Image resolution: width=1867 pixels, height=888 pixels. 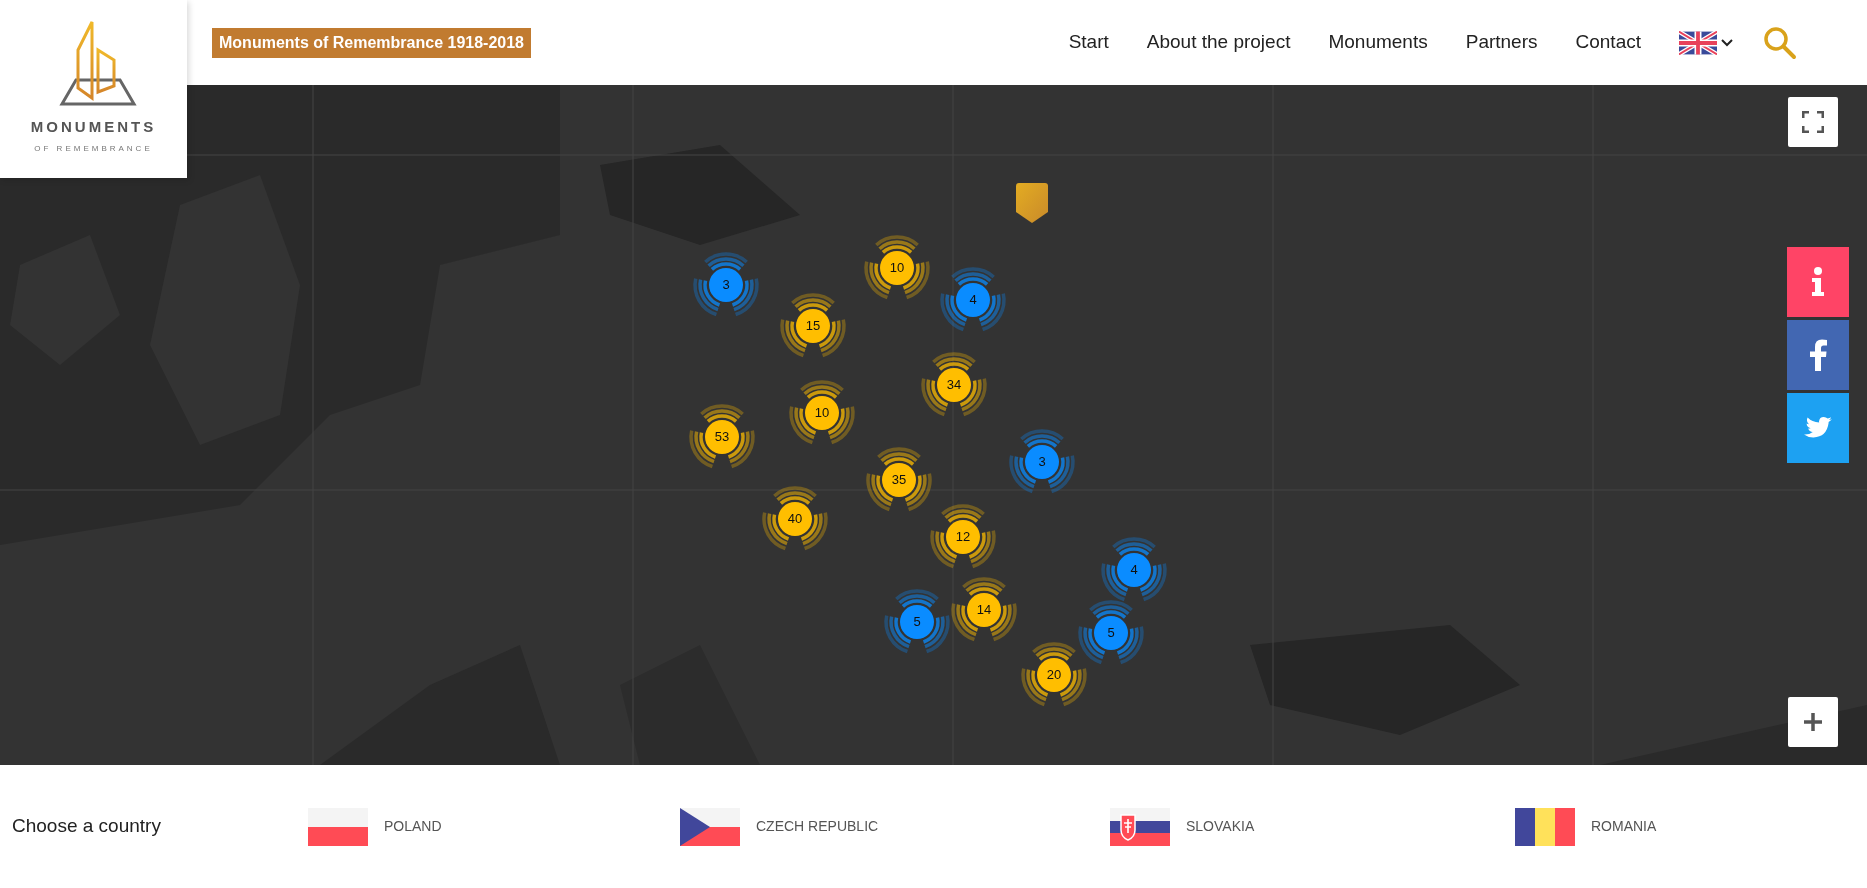 I want to click on country-link: ROMANIA, so click(x=1665, y=826).